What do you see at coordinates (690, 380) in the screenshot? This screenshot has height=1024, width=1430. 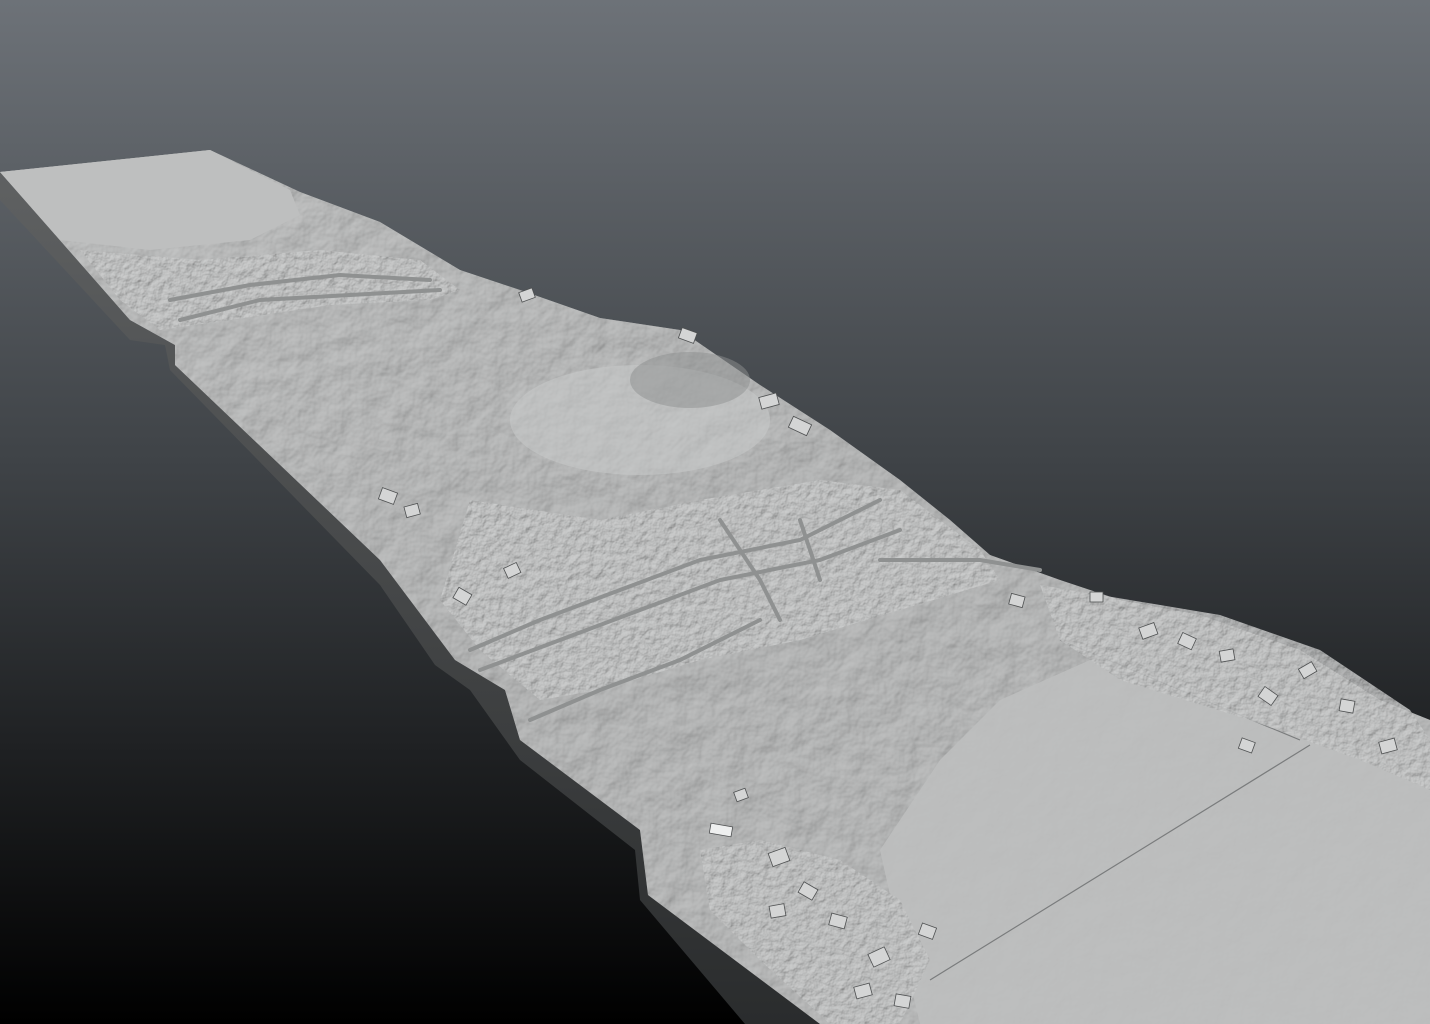 I see `crater-shadow` at bounding box center [690, 380].